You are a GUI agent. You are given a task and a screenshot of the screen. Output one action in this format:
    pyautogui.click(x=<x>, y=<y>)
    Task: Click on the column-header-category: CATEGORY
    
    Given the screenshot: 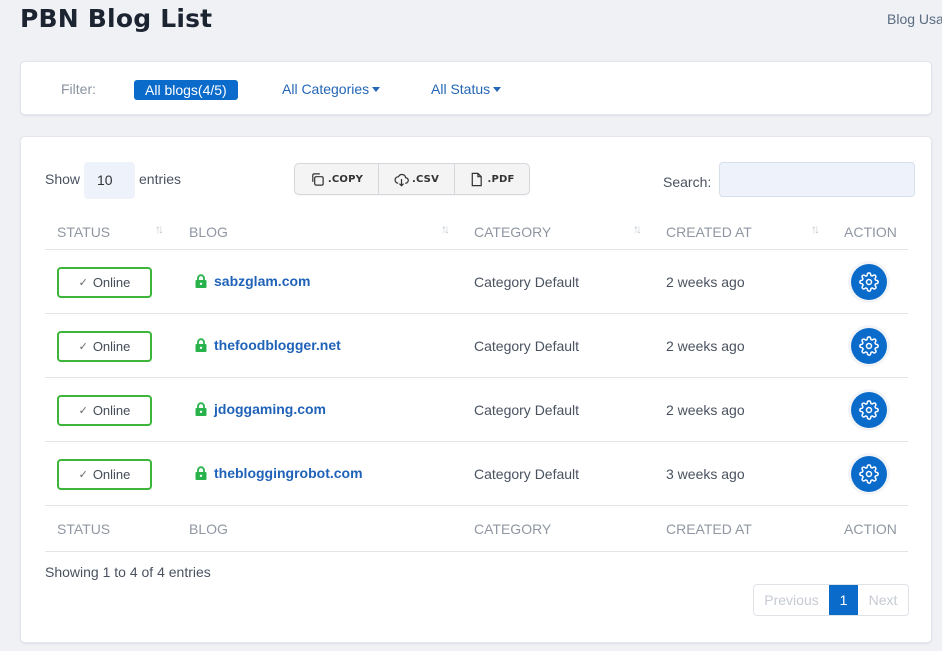 What is the action you would take?
    pyautogui.click(x=512, y=232)
    